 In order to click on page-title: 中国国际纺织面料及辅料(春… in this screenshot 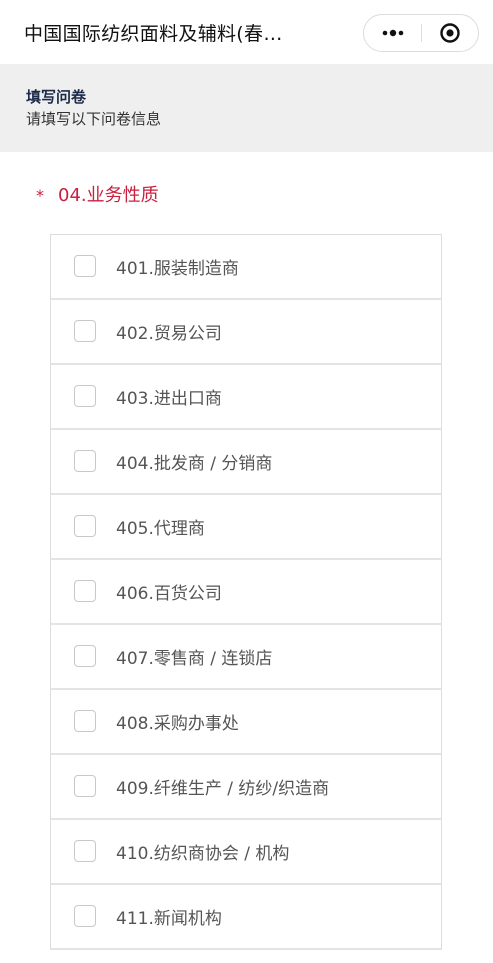, I will do `click(153, 34)`.